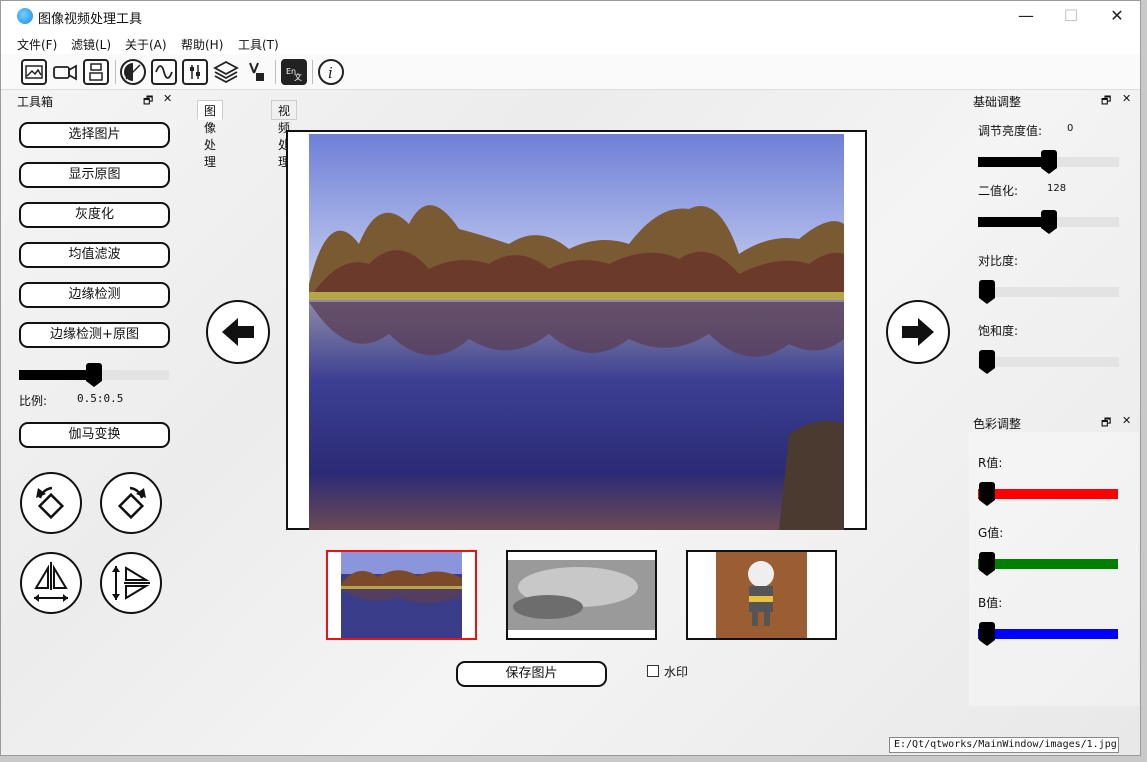 This screenshot has height=762, width=1147. What do you see at coordinates (94, 175) in the screenshot?
I see `show-original-button: 显示原图` at bounding box center [94, 175].